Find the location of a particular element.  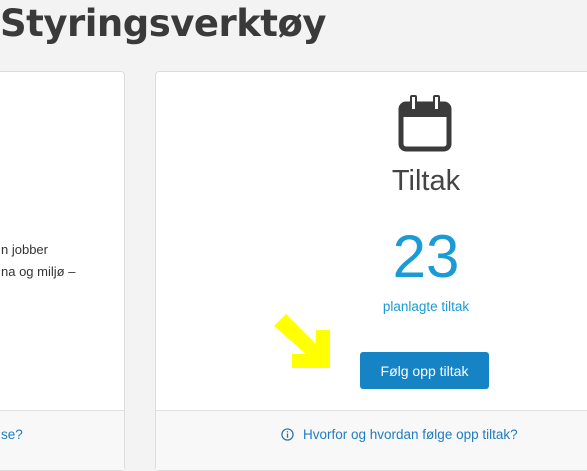

follow-up-measures-button: Følg opp tiltak is located at coordinates (424, 370).